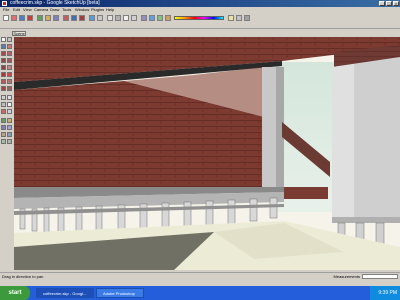  What do you see at coordinates (387, 293) in the screenshot?
I see `clock: 9:39 PM` at bounding box center [387, 293].